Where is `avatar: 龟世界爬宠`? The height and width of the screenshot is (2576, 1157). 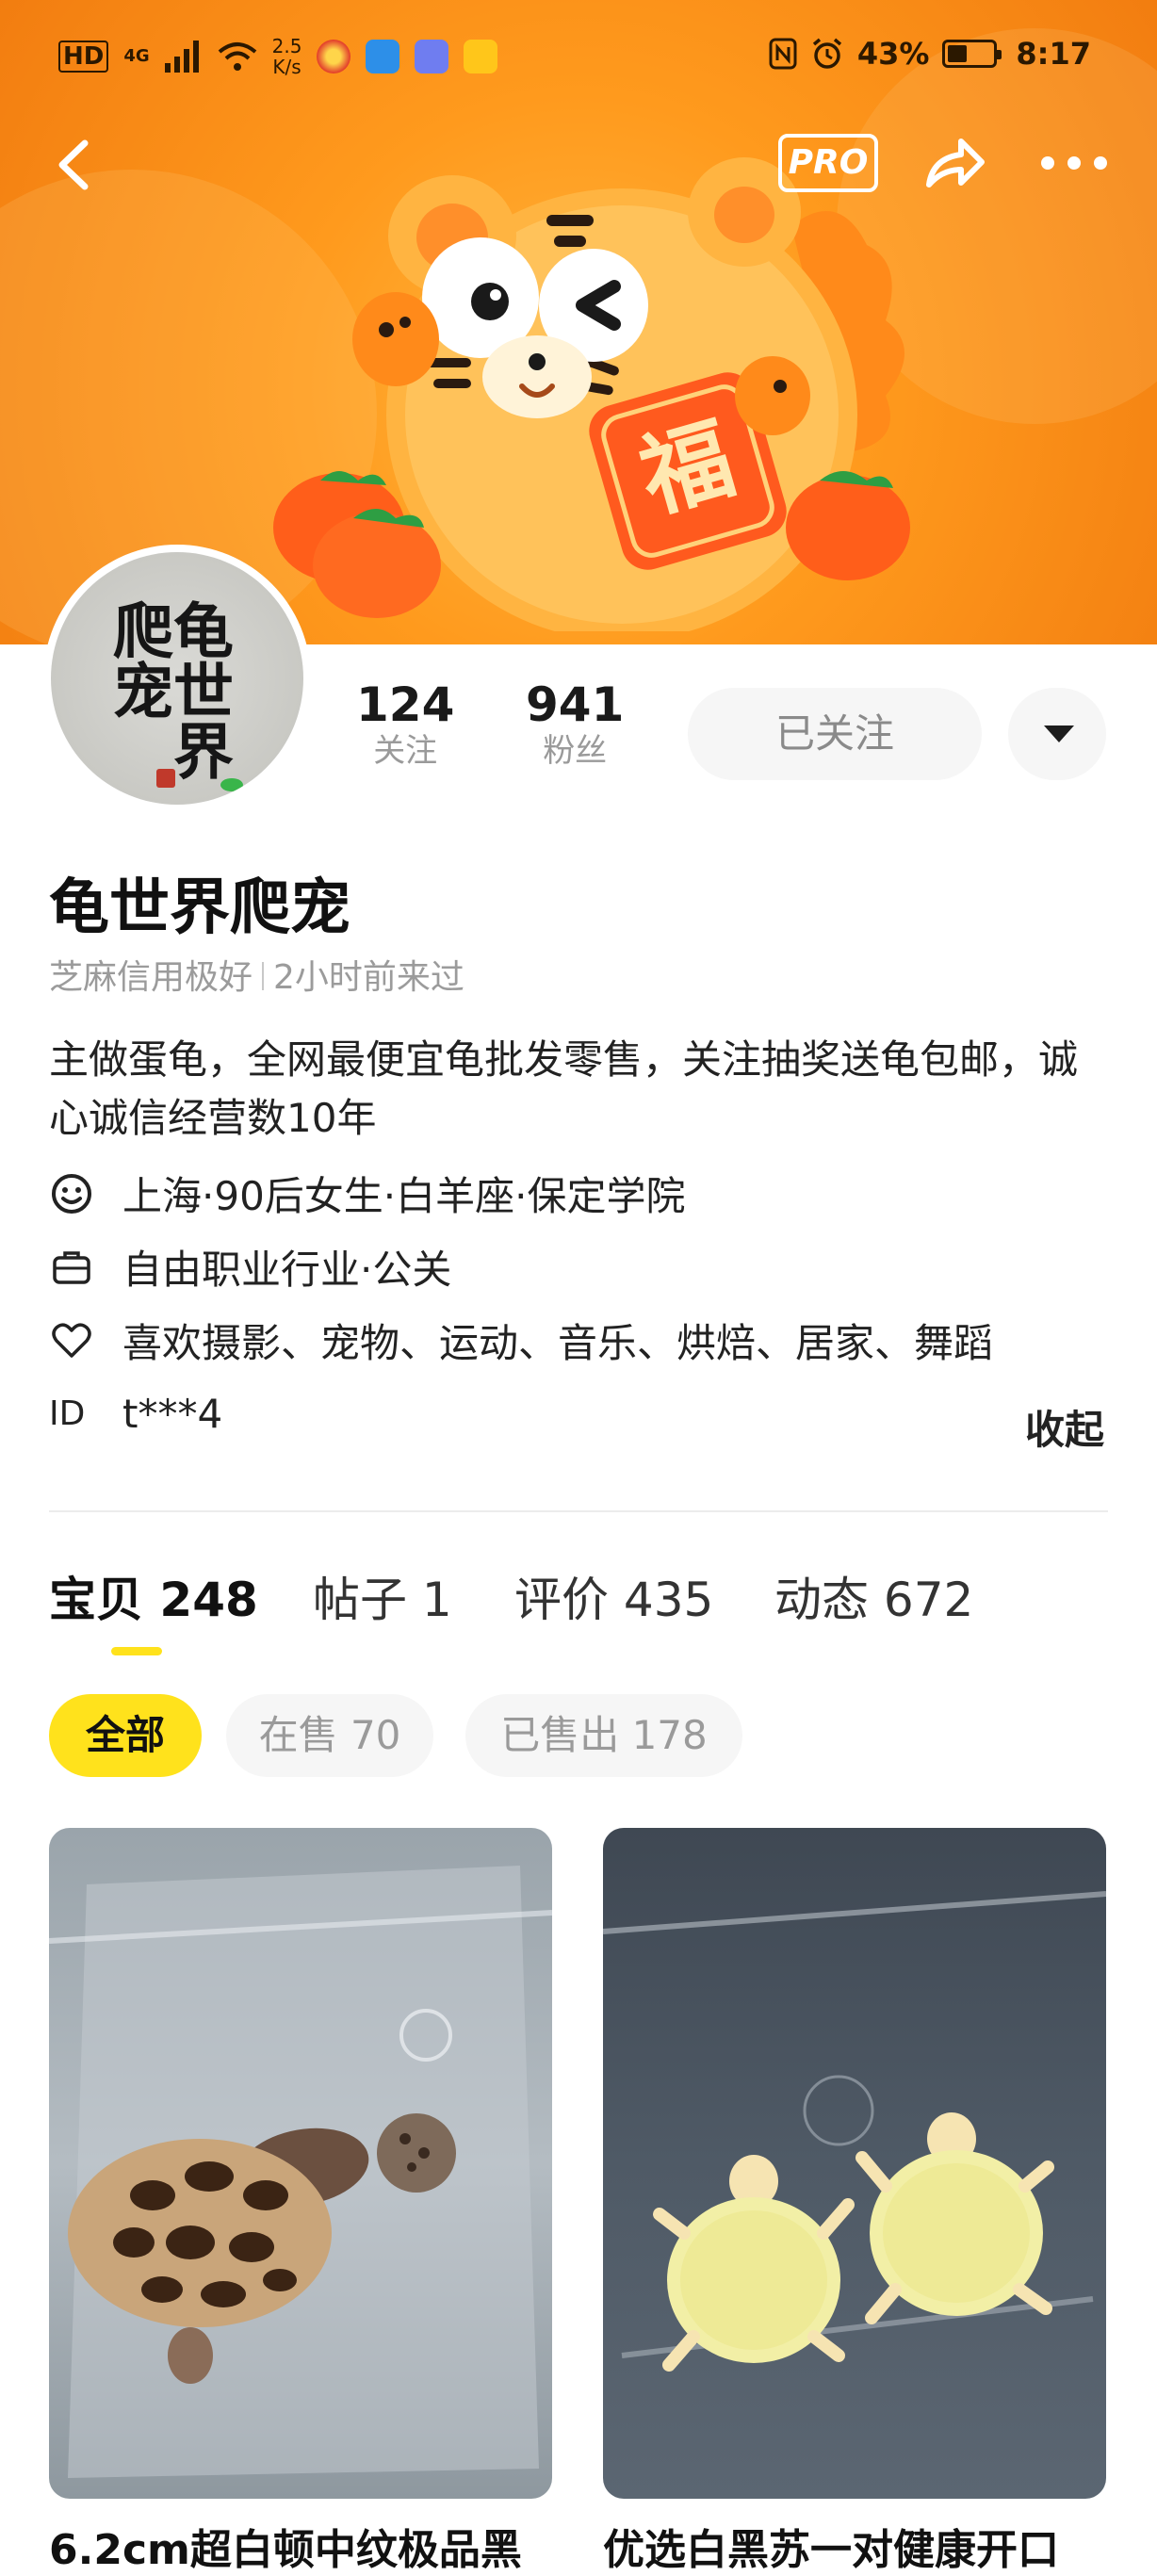
avatar: 龟世界爬宠 is located at coordinates (177, 678).